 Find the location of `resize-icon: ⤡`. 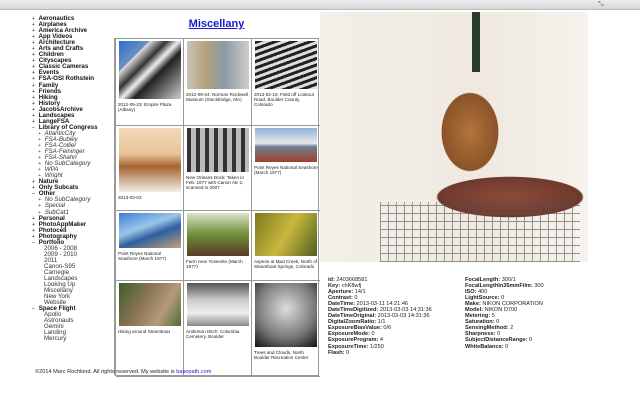

resize-icon: ⤡ is located at coordinates (602, 5).